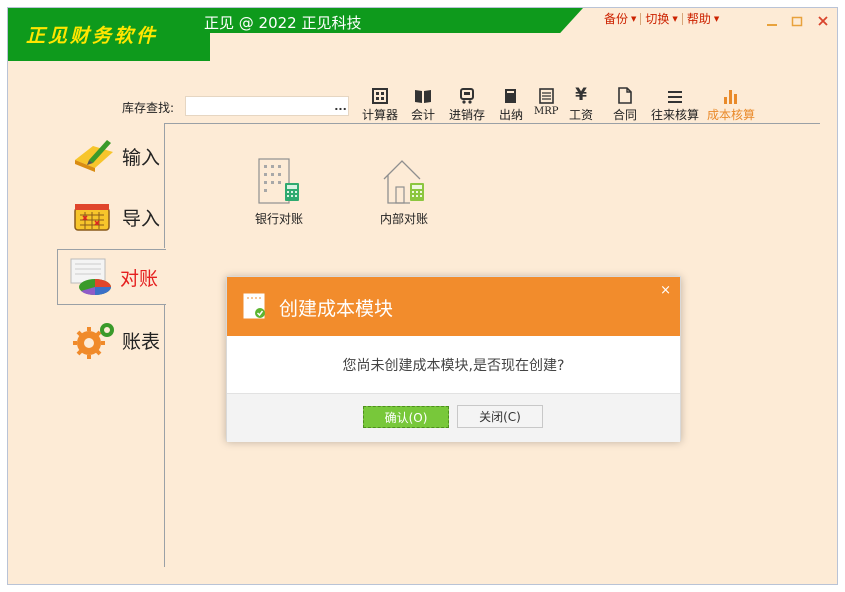  What do you see at coordinates (675, 104) in the screenshot?
I see `toolbar-receivables: 往来核算` at bounding box center [675, 104].